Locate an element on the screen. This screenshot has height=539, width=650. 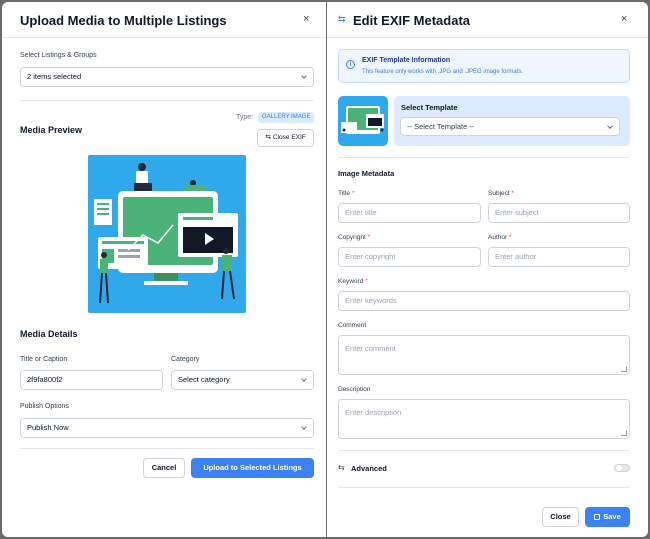
description-label: Description is located at coordinates (354, 389).